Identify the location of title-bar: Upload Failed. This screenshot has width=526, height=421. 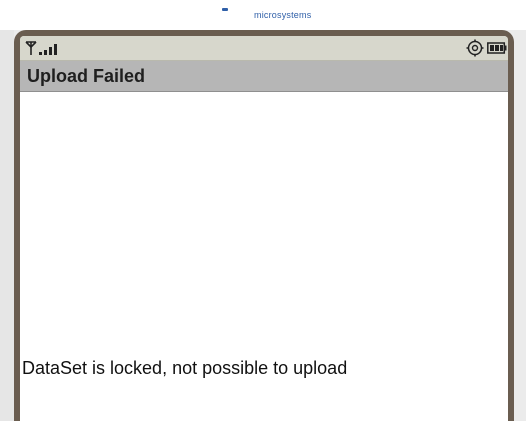
(264, 76).